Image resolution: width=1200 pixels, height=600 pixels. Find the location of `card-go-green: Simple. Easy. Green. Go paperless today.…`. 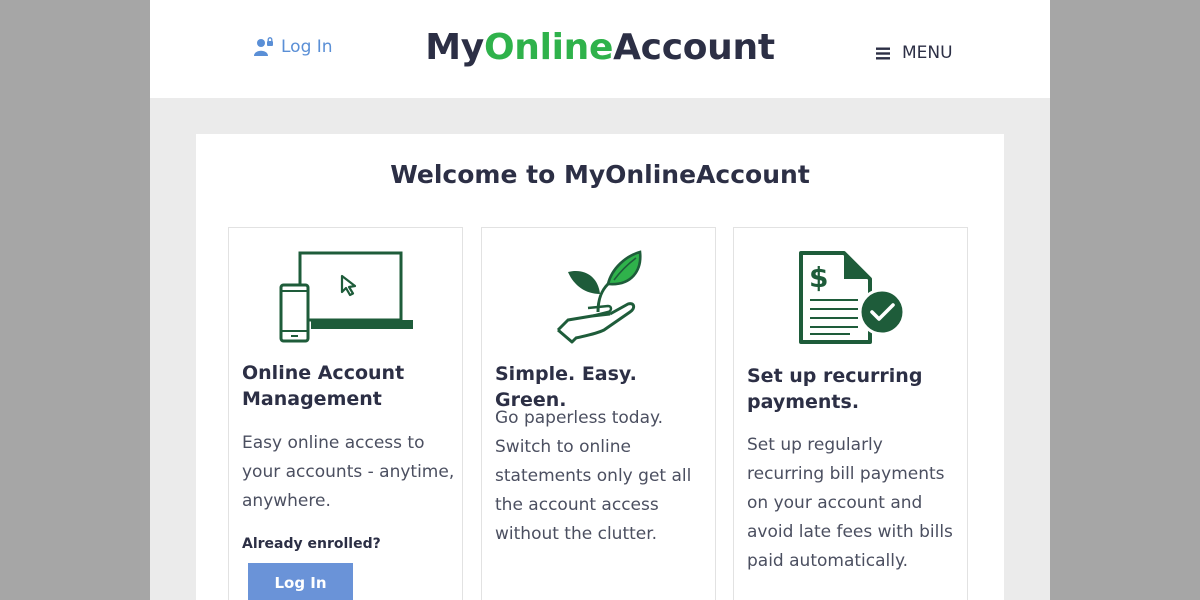

card-go-green: Simple. Easy. Green. Go paperless today.… is located at coordinates (598, 413).